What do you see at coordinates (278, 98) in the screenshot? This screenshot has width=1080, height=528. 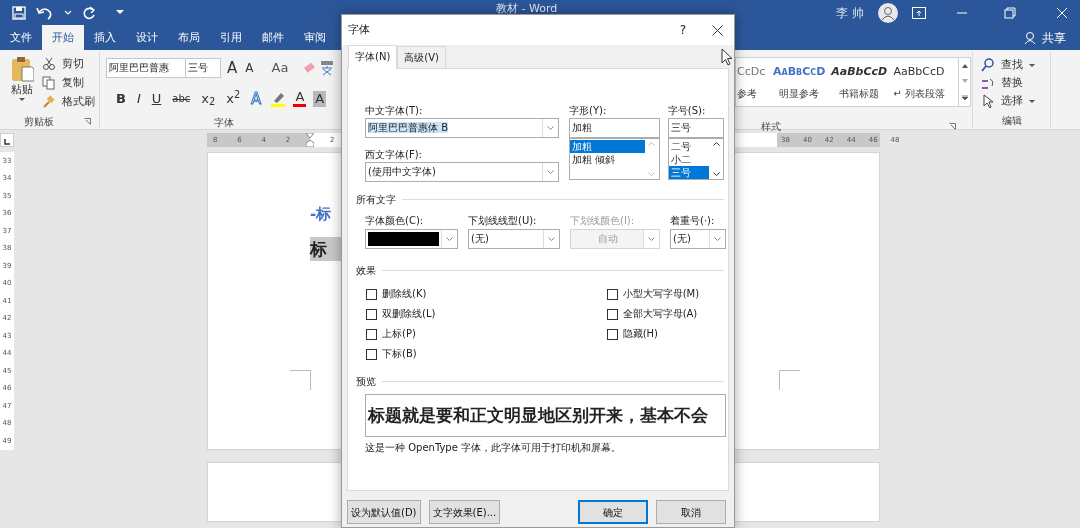 I see `highlighter-icon` at bounding box center [278, 98].